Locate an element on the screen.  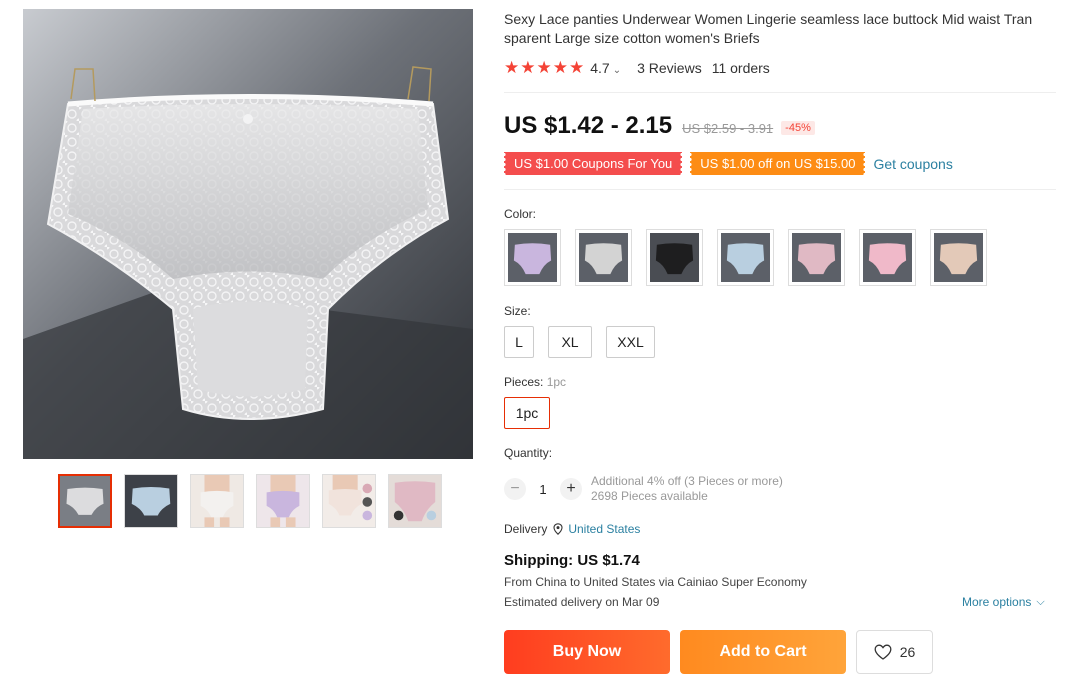
price-row: US $1.42 - 2.15 US $2.59 - 3.91 -45% is located at coordinates (659, 126).